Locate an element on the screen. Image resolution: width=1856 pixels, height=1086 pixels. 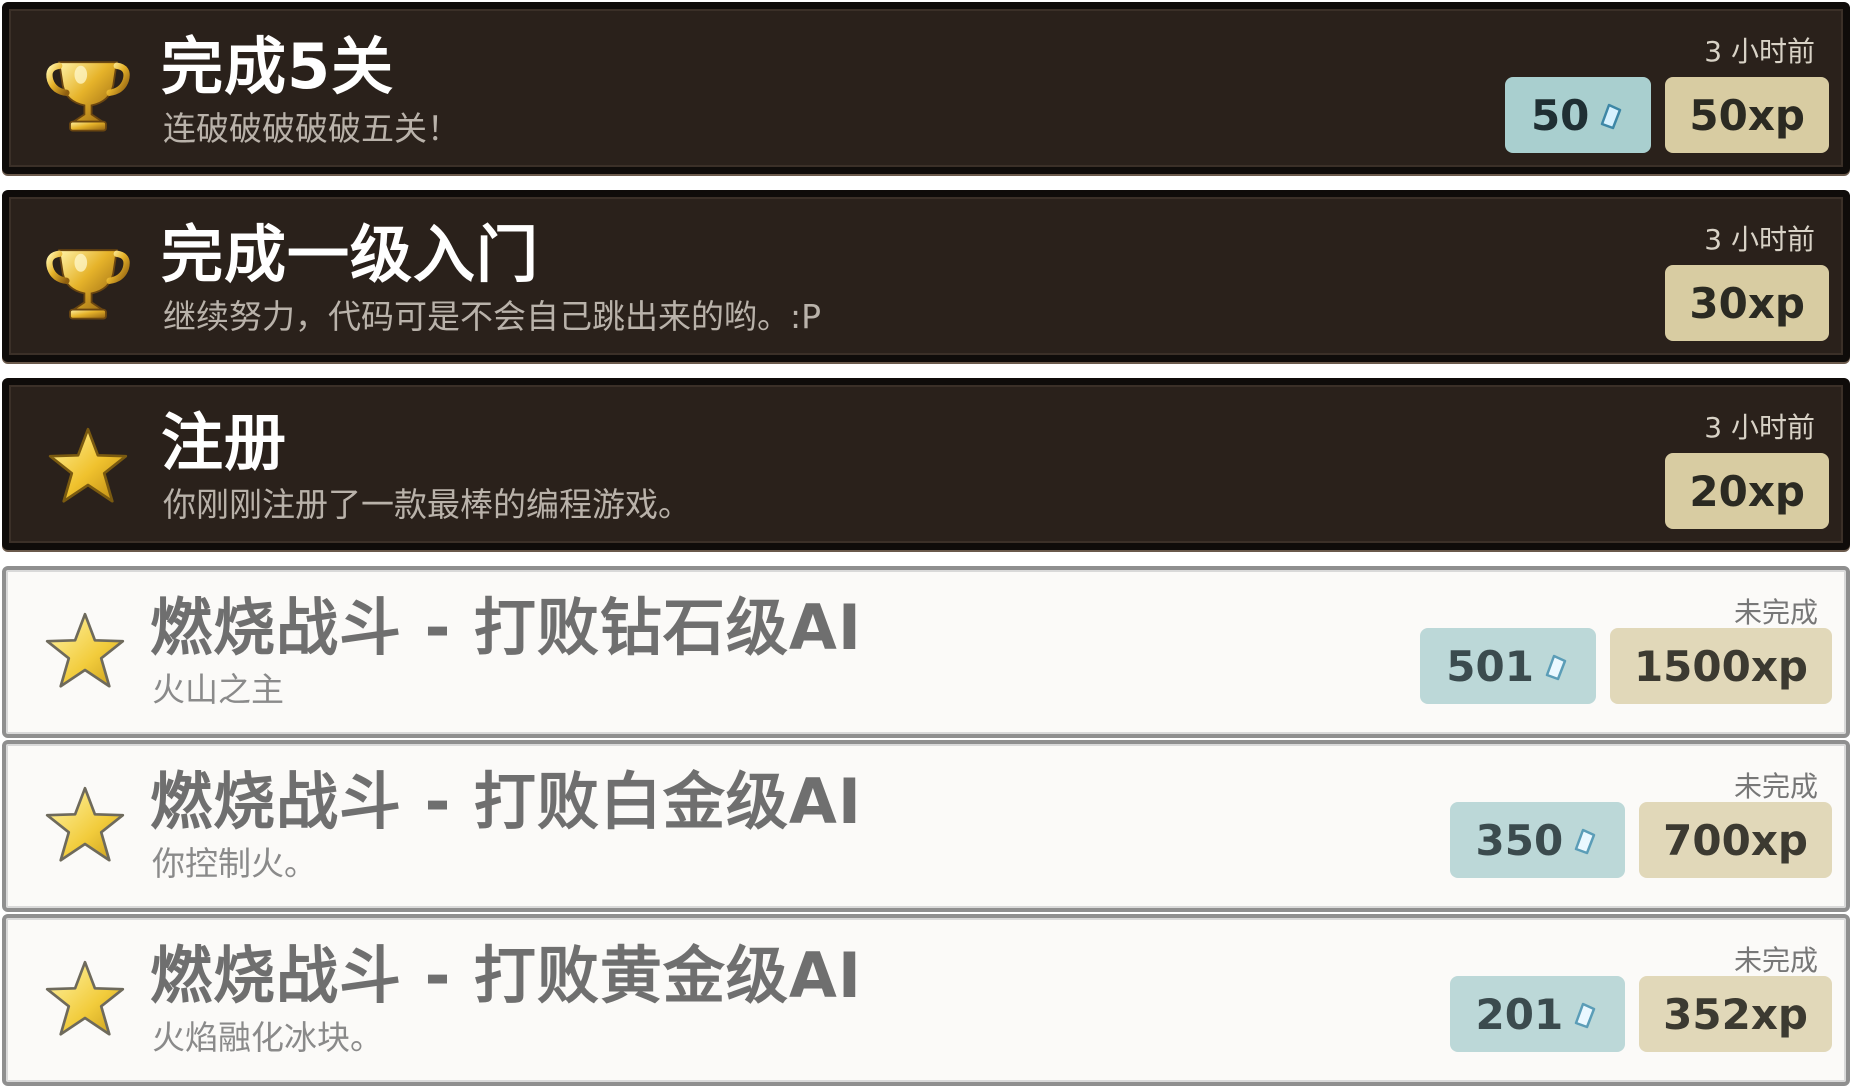
xp-reward-badge: 30xp is located at coordinates (1747, 303).